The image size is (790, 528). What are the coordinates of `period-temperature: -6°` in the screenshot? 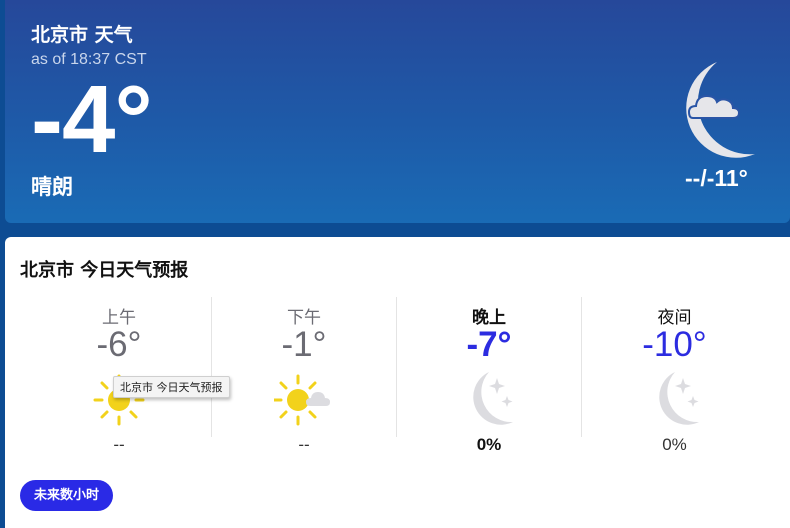 It's located at (119, 344).